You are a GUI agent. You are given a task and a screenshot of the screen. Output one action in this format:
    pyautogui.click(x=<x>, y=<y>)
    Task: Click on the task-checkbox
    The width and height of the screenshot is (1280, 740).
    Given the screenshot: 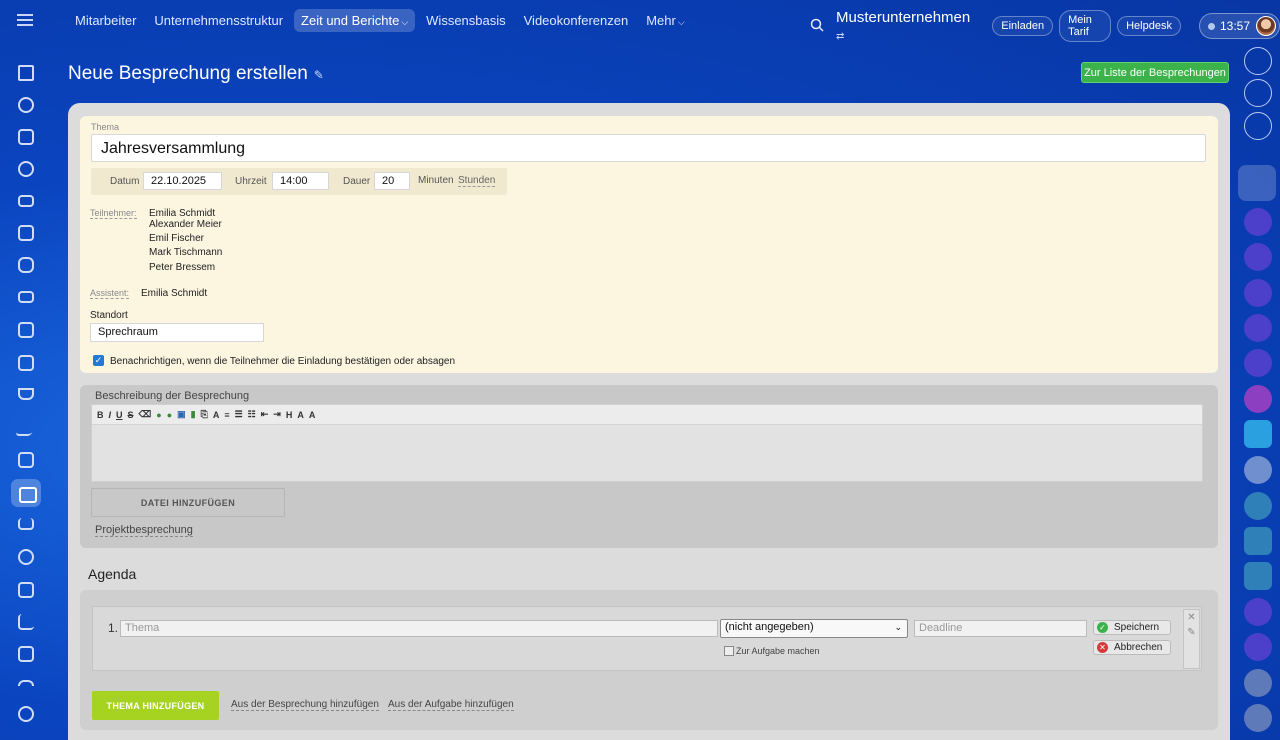 What is the action you would take?
    pyautogui.click(x=729, y=651)
    